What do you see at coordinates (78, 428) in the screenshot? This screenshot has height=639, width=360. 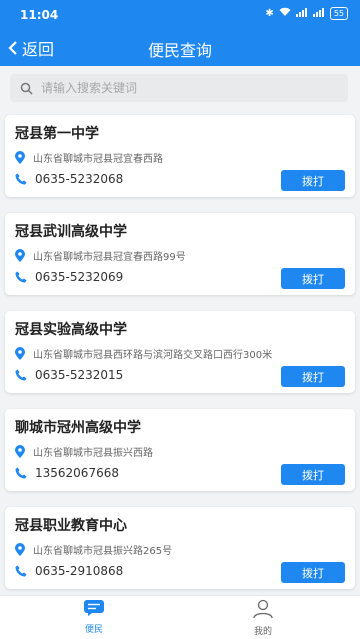 I see `item-name: 聊城市冠州高级中学` at bounding box center [78, 428].